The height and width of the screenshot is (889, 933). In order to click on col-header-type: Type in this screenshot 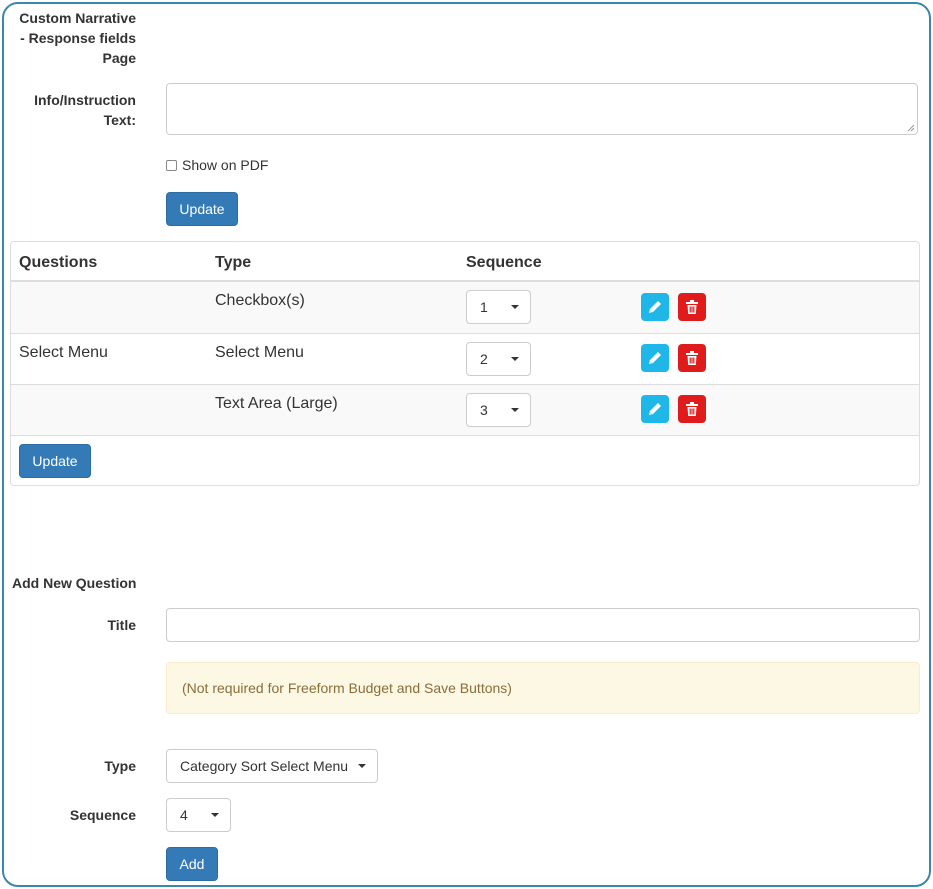, I will do `click(233, 262)`.